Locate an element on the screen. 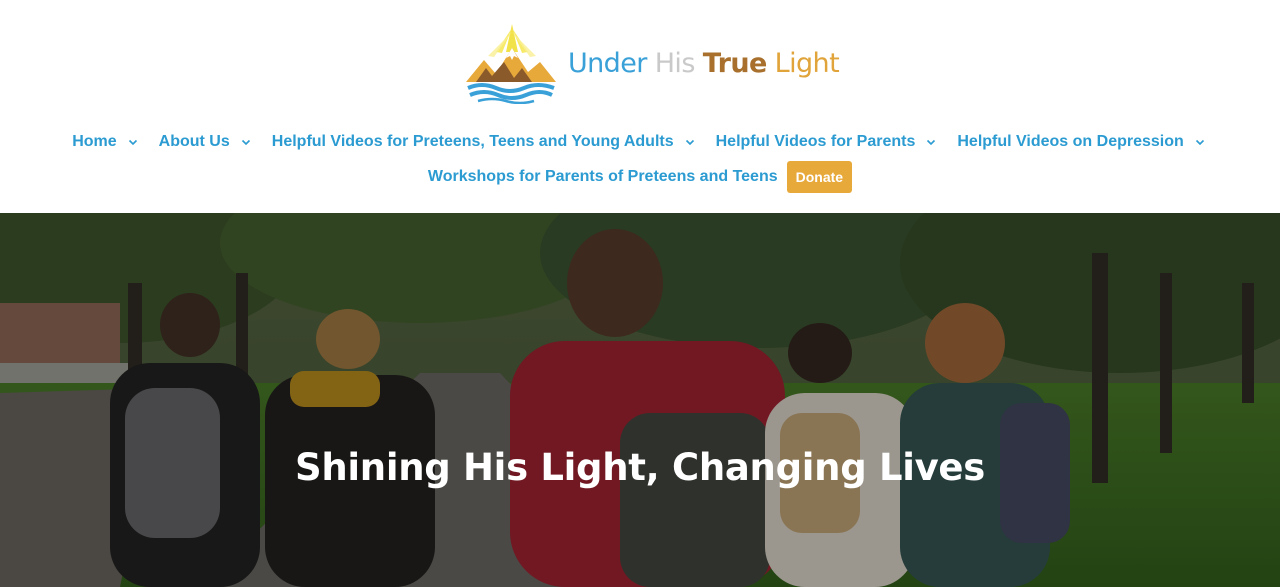 The width and height of the screenshot is (1280, 587). logo-word-light: Light is located at coordinates (807, 63).